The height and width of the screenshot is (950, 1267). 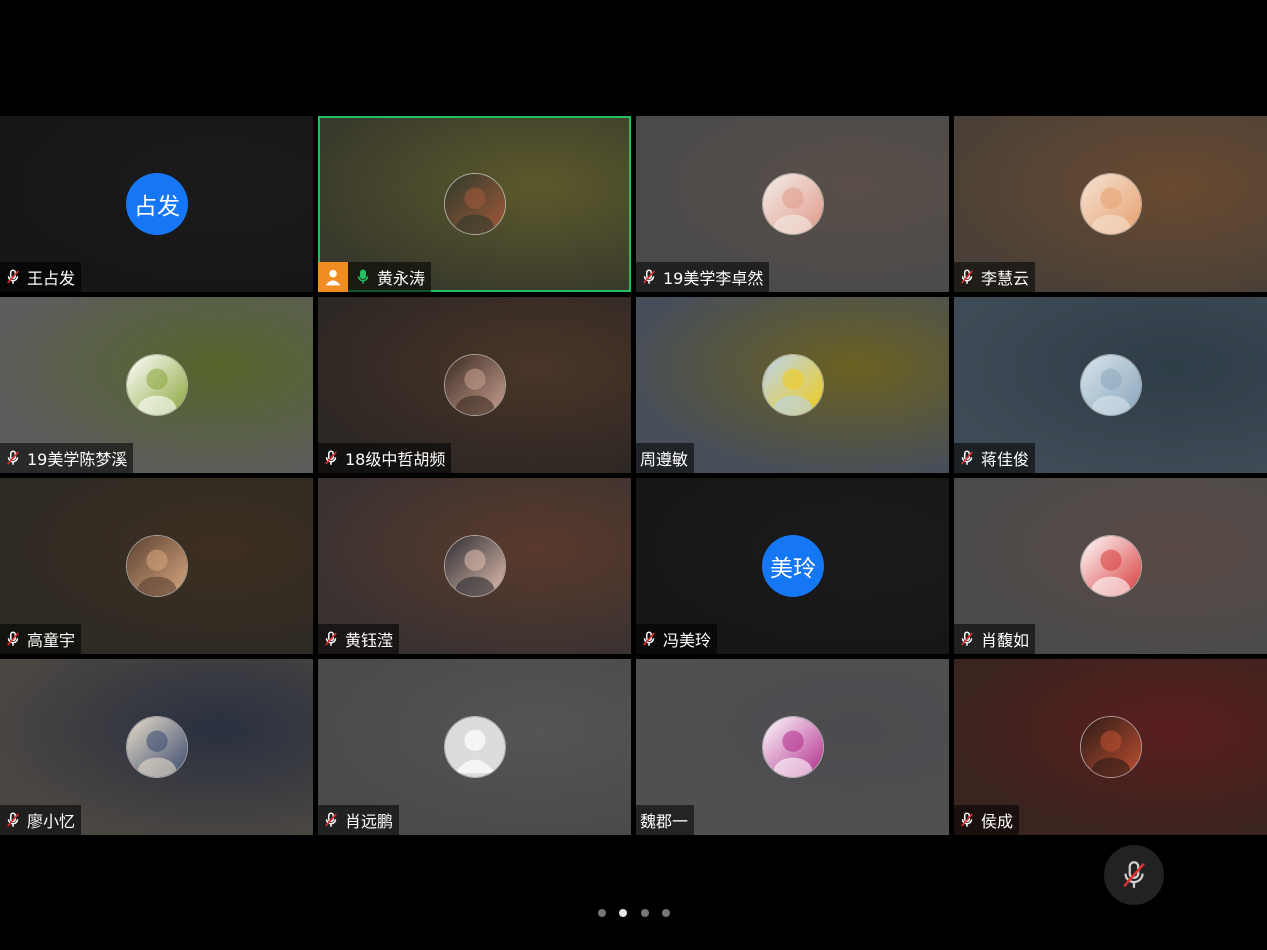 I want to click on participant-tile: 高童宇, so click(x=156, y=566).